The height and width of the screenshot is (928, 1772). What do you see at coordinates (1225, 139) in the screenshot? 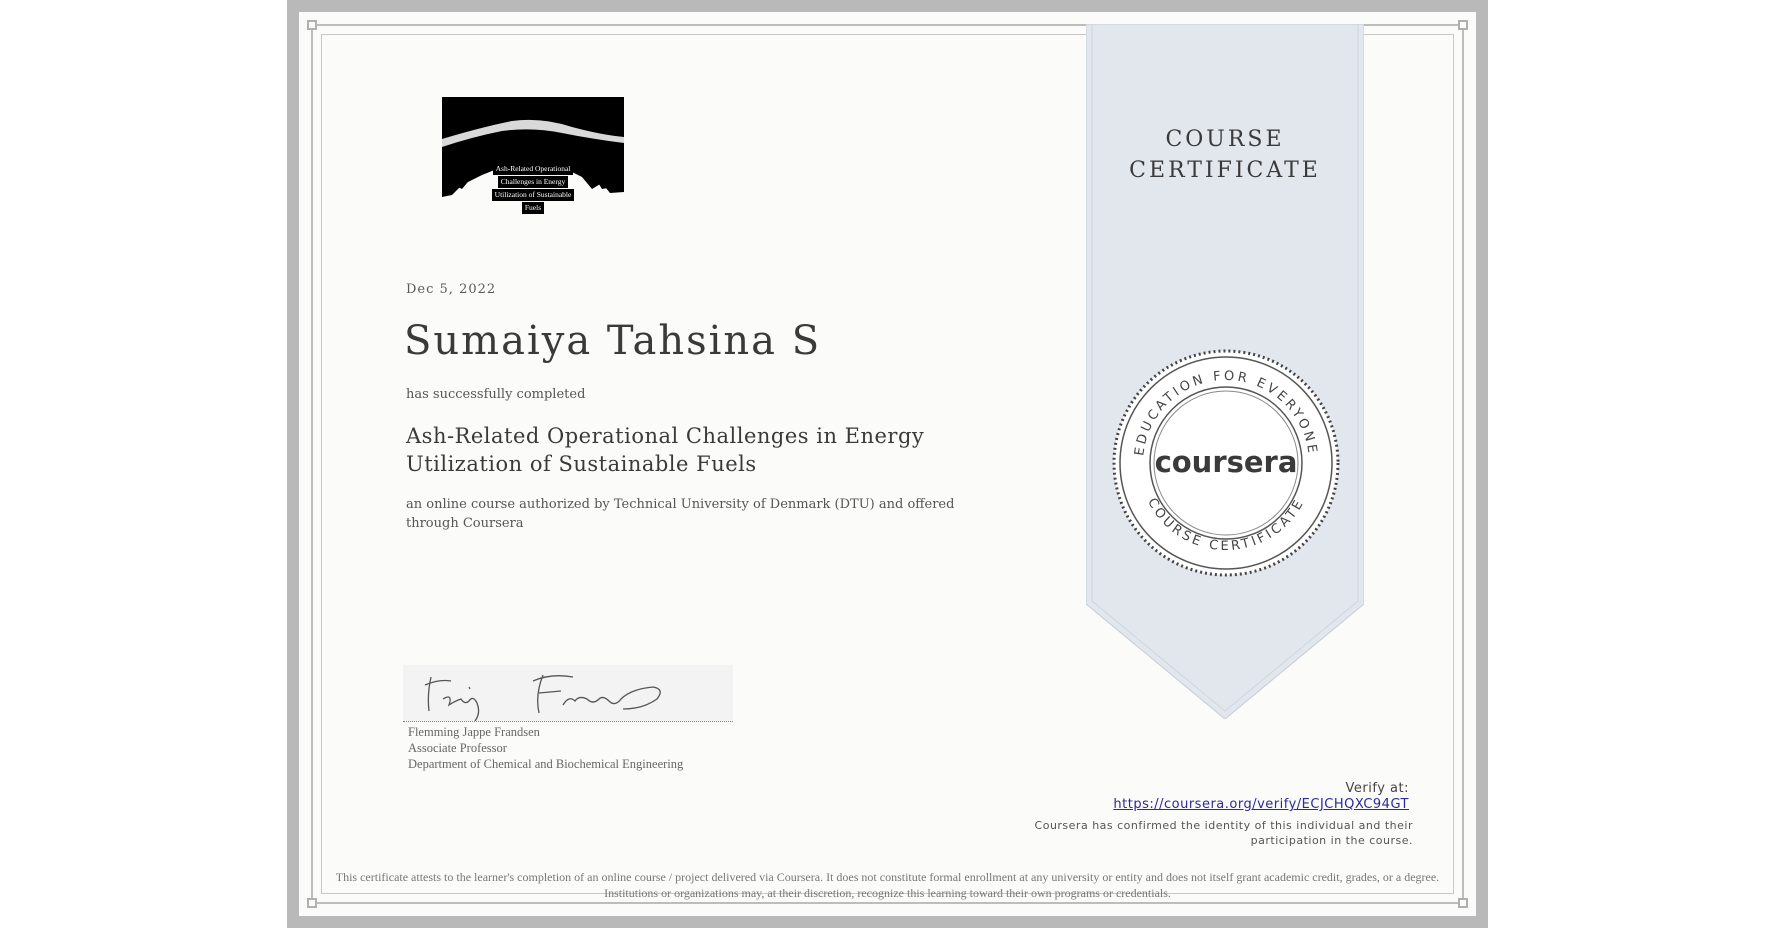
I see `ribbon-line: COURSE` at bounding box center [1225, 139].